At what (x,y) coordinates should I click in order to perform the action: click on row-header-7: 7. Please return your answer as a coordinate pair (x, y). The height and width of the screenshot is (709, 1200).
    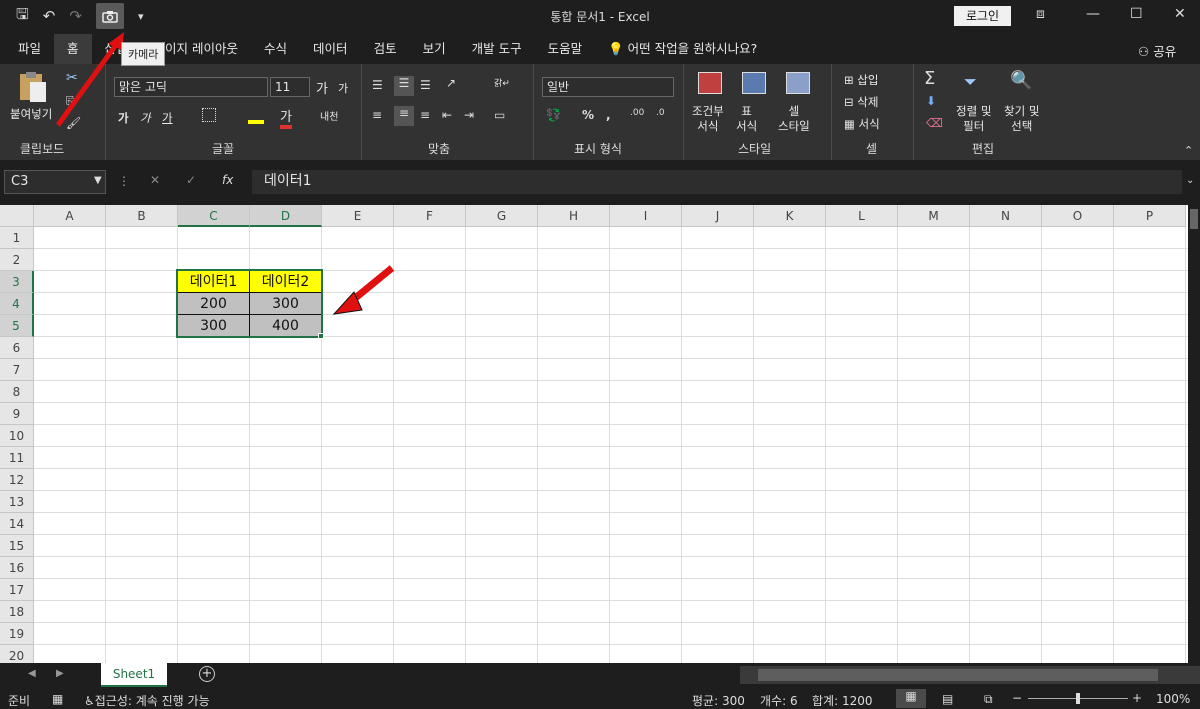
    Looking at the image, I should click on (17, 370).